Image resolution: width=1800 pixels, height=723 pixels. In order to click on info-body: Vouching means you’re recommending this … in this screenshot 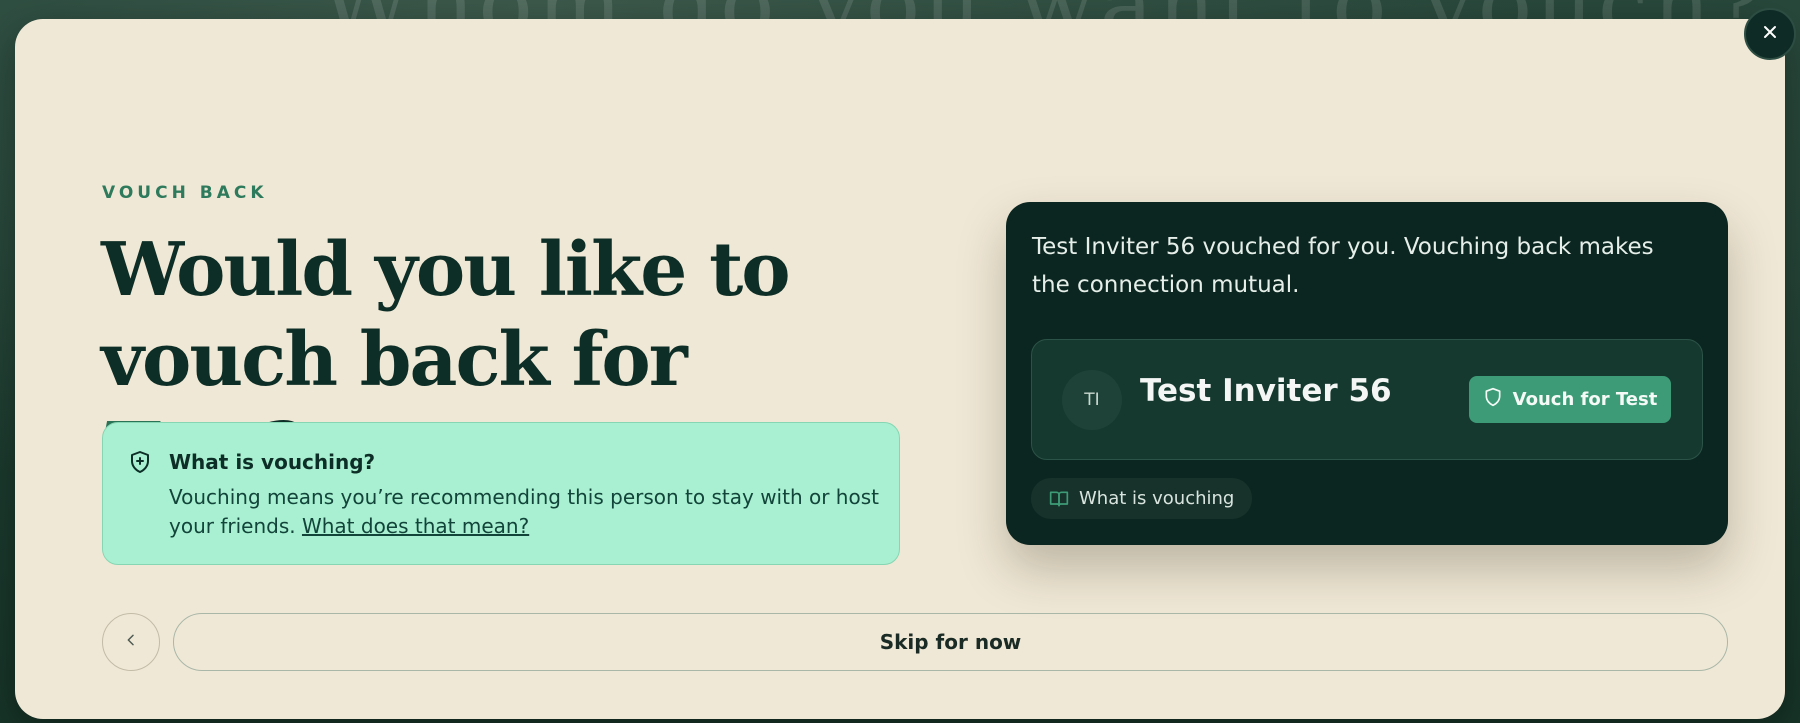, I will do `click(524, 512)`.